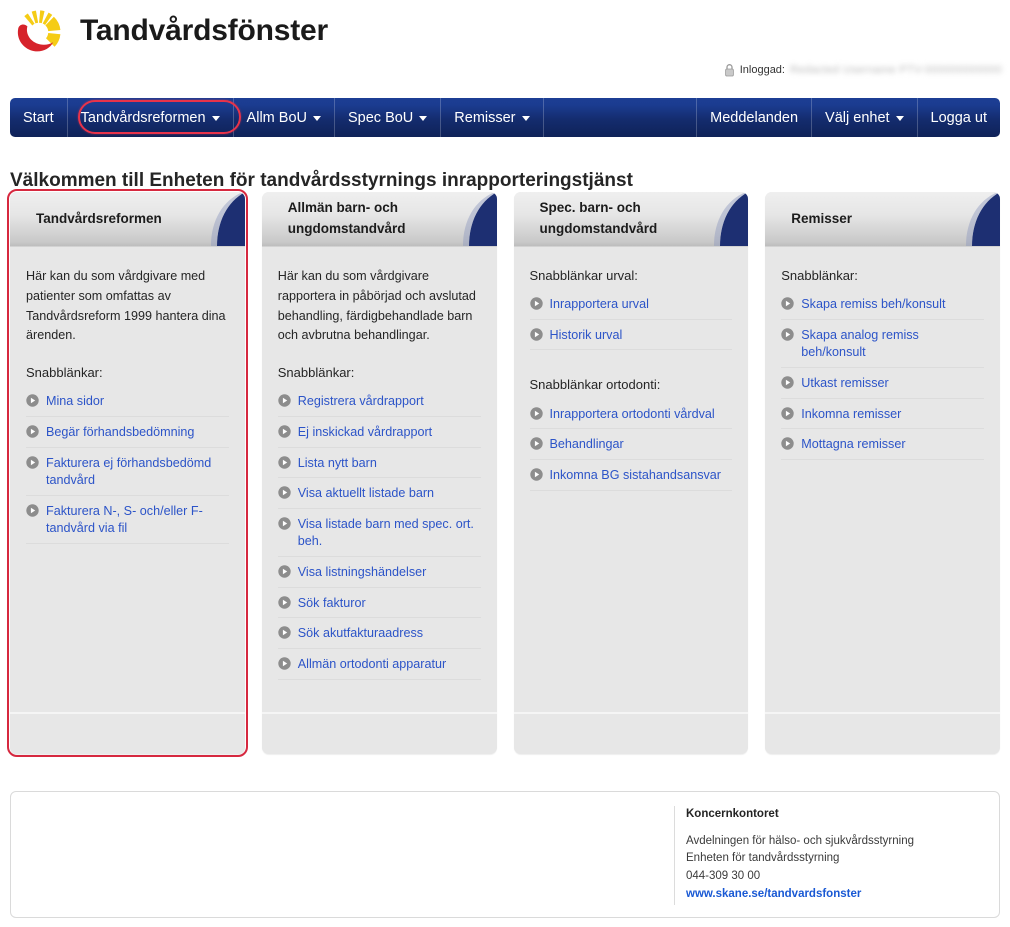 The height and width of the screenshot is (927, 1010). Describe the element at coordinates (372, 665) in the screenshot. I see `quicklink: Allmän ortodonti apparatur` at that location.